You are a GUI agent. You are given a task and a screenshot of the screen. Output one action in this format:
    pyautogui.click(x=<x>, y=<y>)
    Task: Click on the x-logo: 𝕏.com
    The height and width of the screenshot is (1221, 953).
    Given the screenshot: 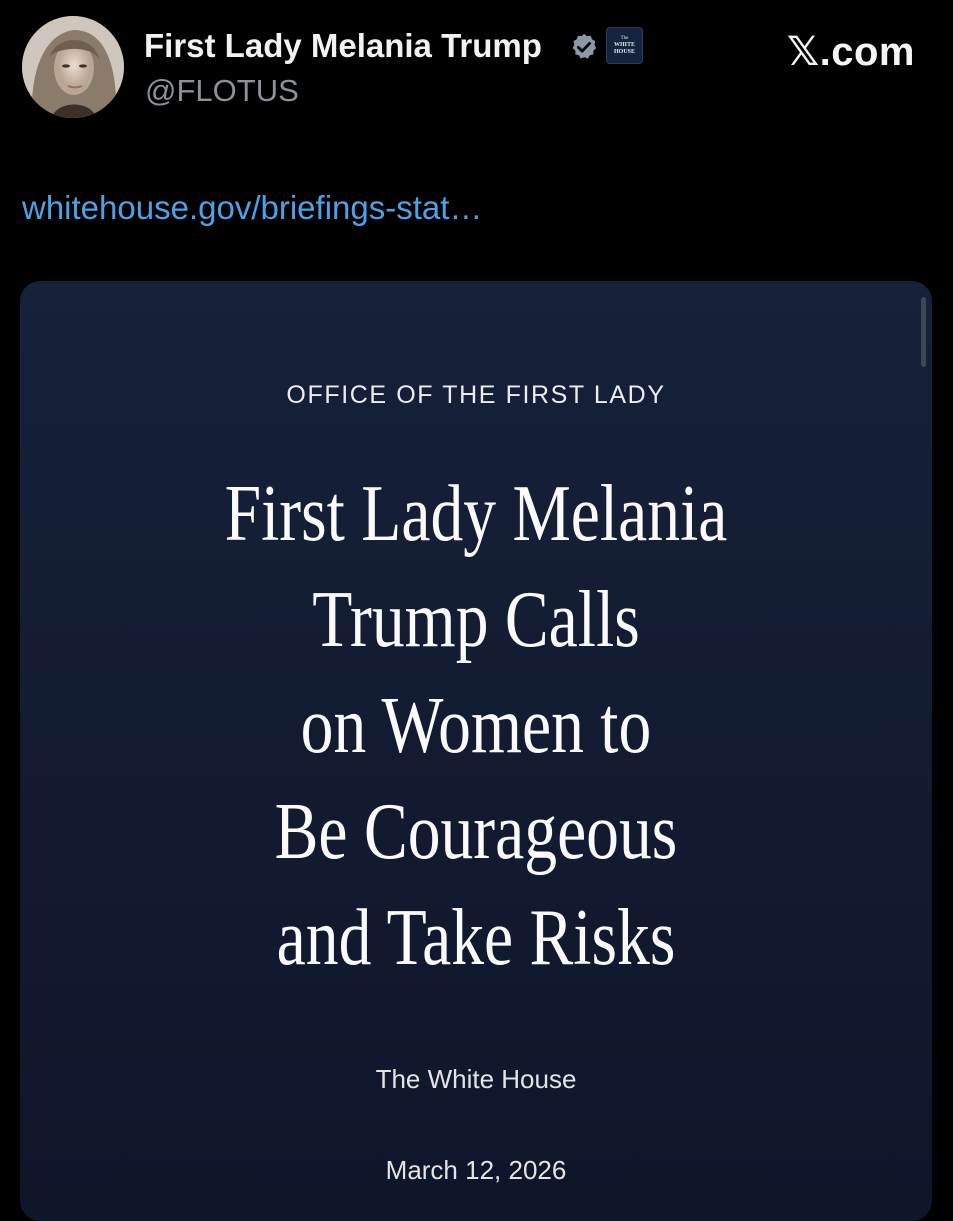 What is the action you would take?
    pyautogui.click(x=850, y=52)
    